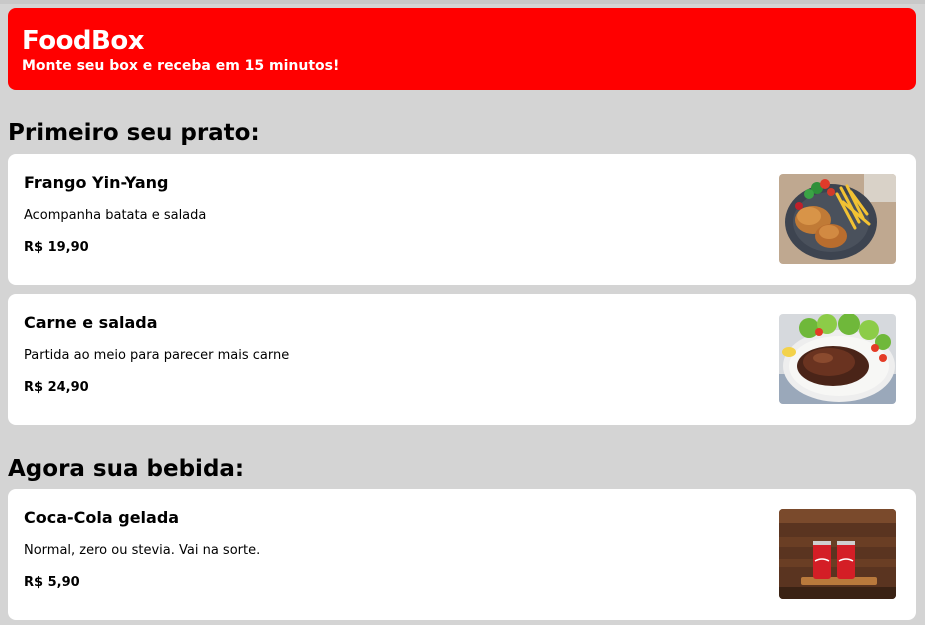 This screenshot has height=625, width=925. Describe the element at coordinates (96, 182) in the screenshot. I see `item-name: Frango Yin-Yang` at that location.